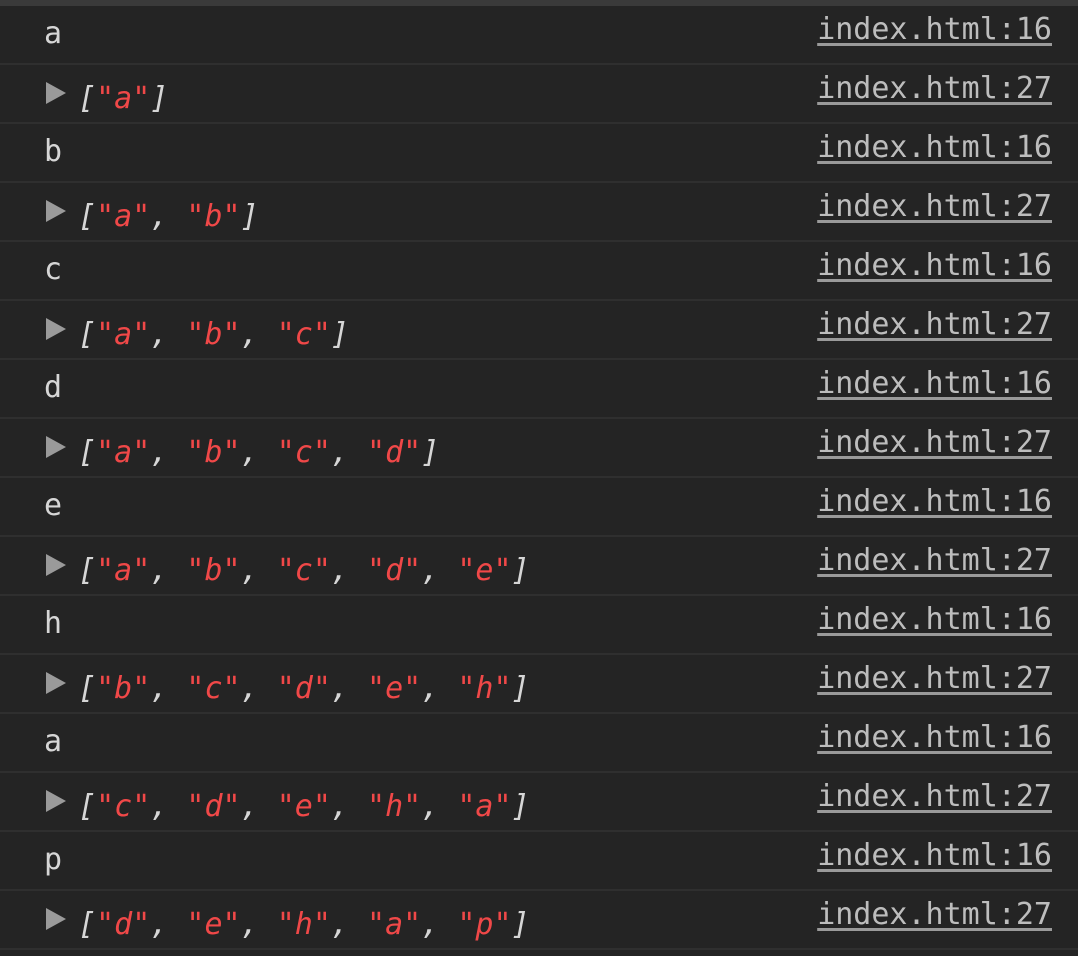 The height and width of the screenshot is (956, 1078). I want to click on console-array-message: ["a", "b", "c", "d"] index.html:27, so click(539, 448).